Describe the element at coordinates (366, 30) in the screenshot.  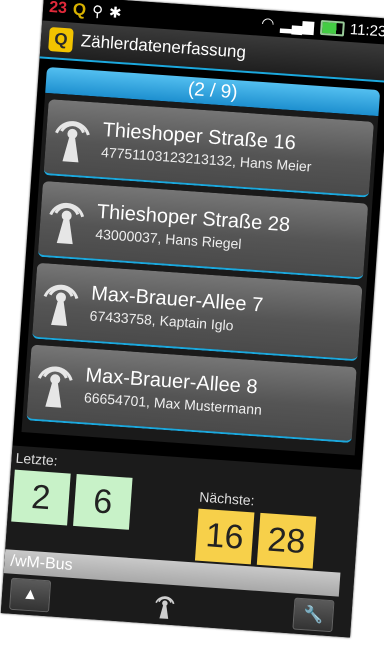
I see `clock: 11:23` at that location.